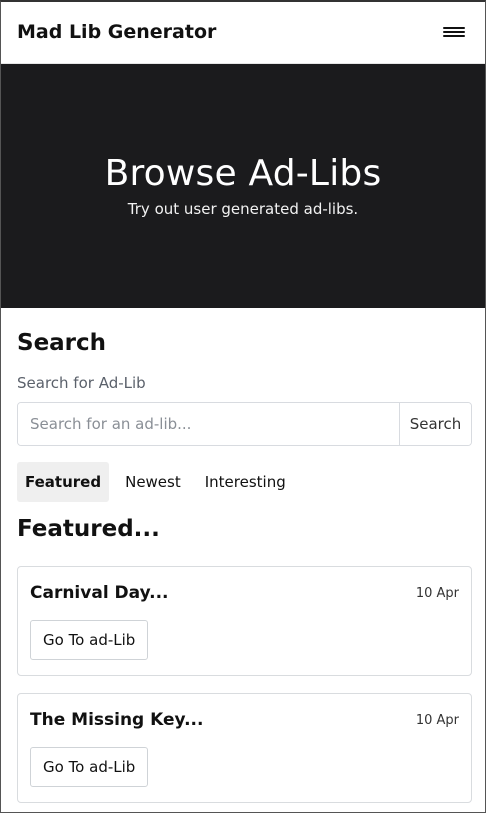  Describe the element at coordinates (81, 383) in the screenshot. I see `search-label: Search for Ad-Lib` at that location.